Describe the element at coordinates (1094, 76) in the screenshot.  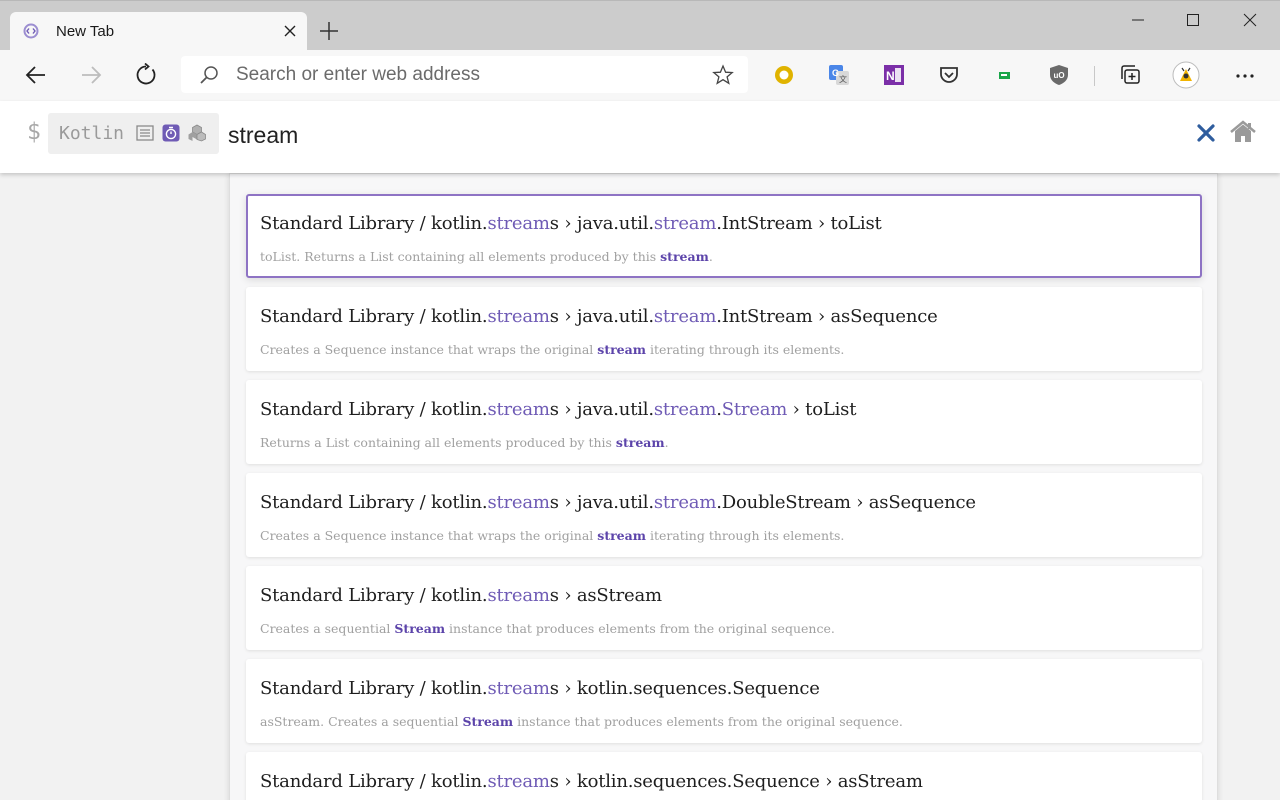
I see `toolbar-separator` at that location.